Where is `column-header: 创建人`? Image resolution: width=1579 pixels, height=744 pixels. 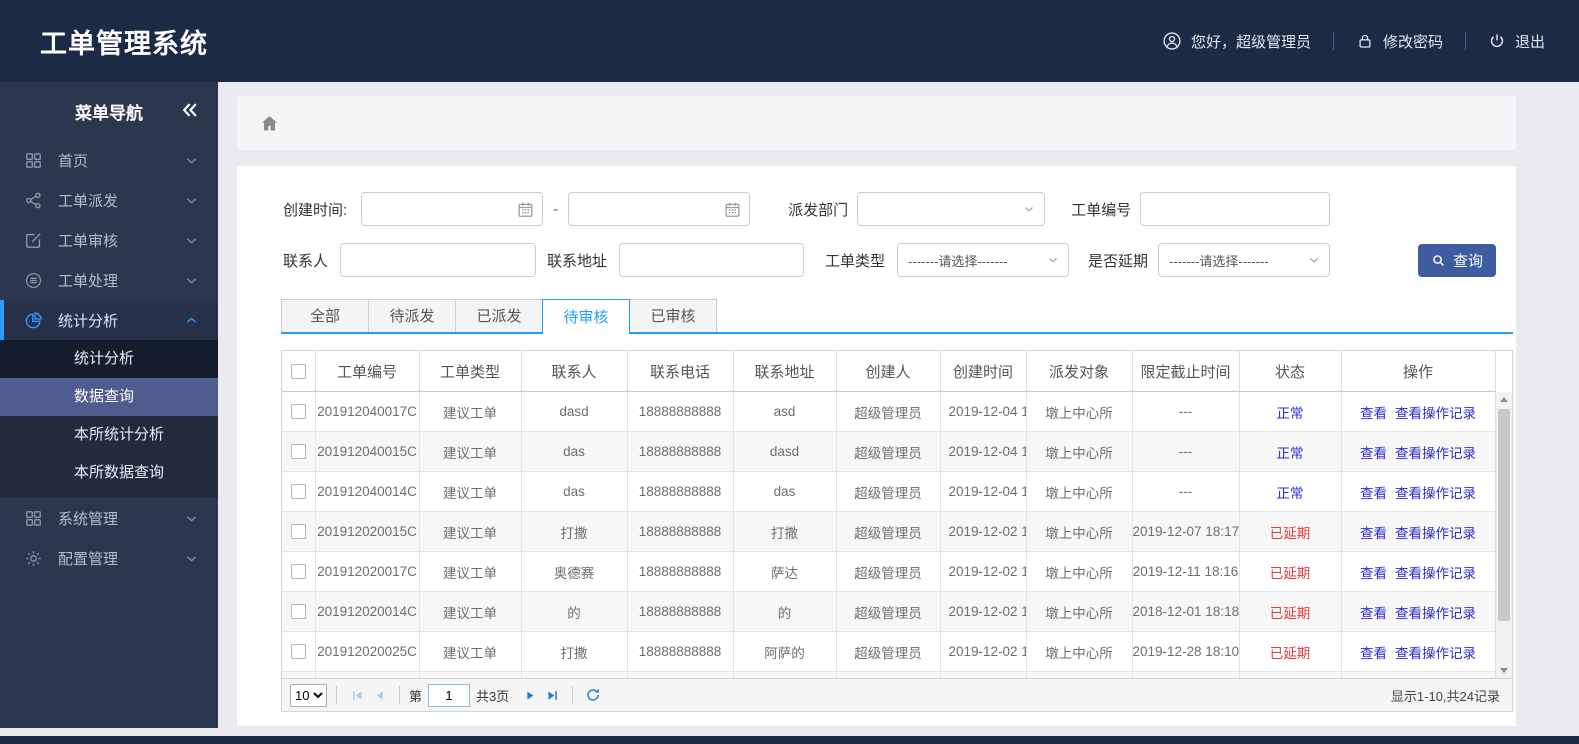
column-header: 创建人 is located at coordinates (888, 371).